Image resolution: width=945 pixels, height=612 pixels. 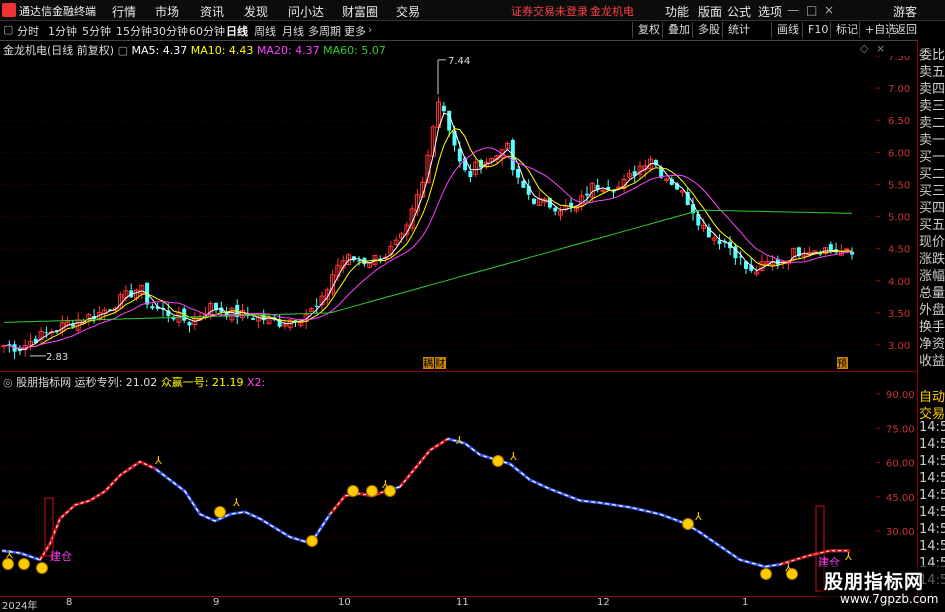 What do you see at coordinates (905, 30) in the screenshot?
I see `tool-back: 返回` at bounding box center [905, 30].